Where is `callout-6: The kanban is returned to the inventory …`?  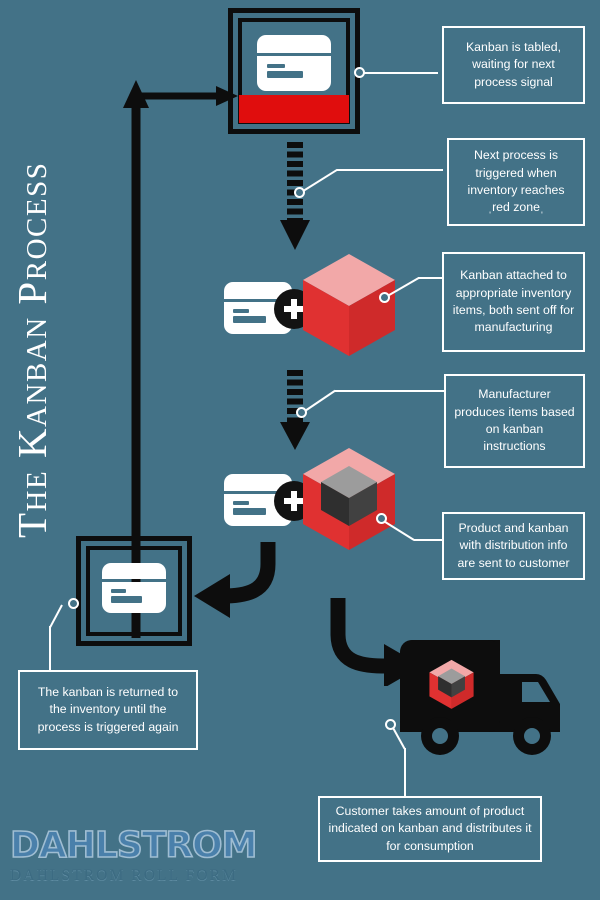 callout-6: The kanban is returned to the inventory … is located at coordinates (108, 710).